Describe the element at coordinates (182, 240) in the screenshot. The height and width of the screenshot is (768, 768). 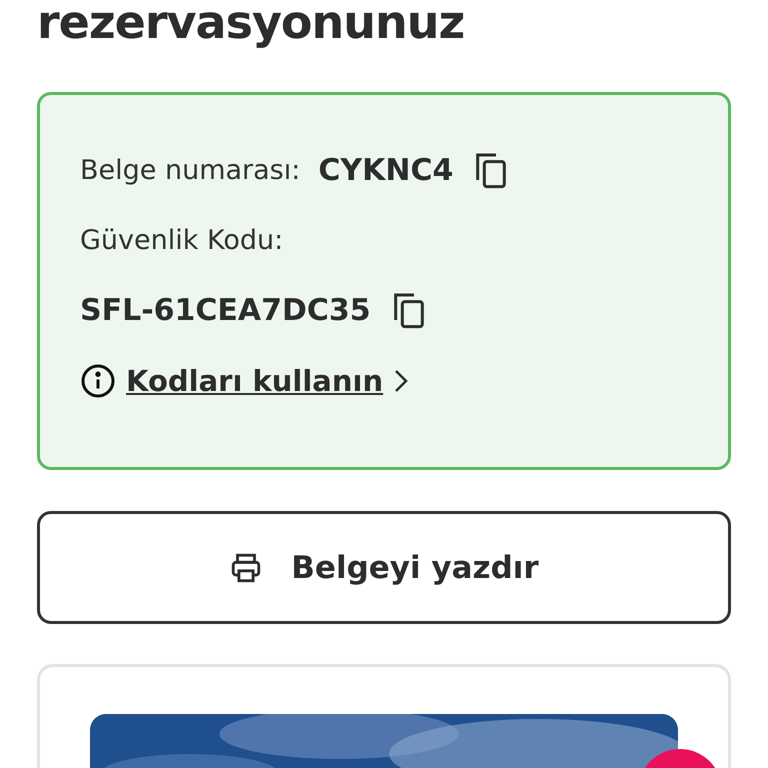
I see `security-label: Güvenlik Kodu:` at that location.